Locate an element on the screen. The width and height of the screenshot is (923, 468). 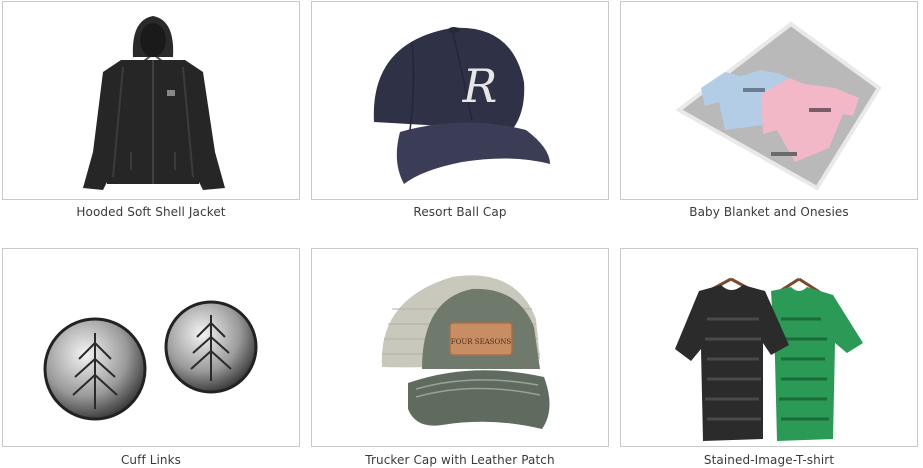
product-image-frame: R is located at coordinates (460, 100).